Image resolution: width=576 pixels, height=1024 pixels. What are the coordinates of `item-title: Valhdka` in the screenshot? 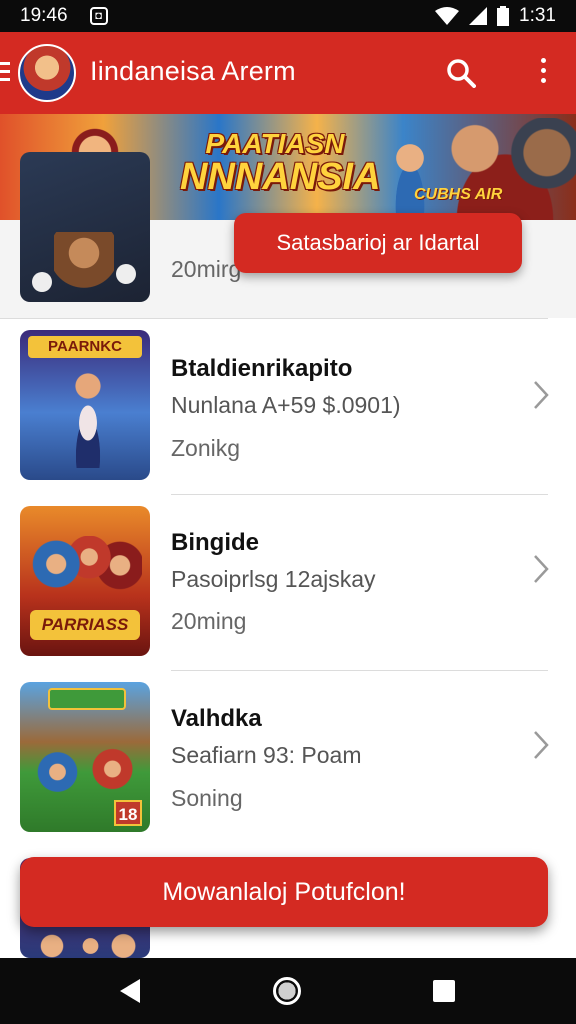 It's located at (216, 718).